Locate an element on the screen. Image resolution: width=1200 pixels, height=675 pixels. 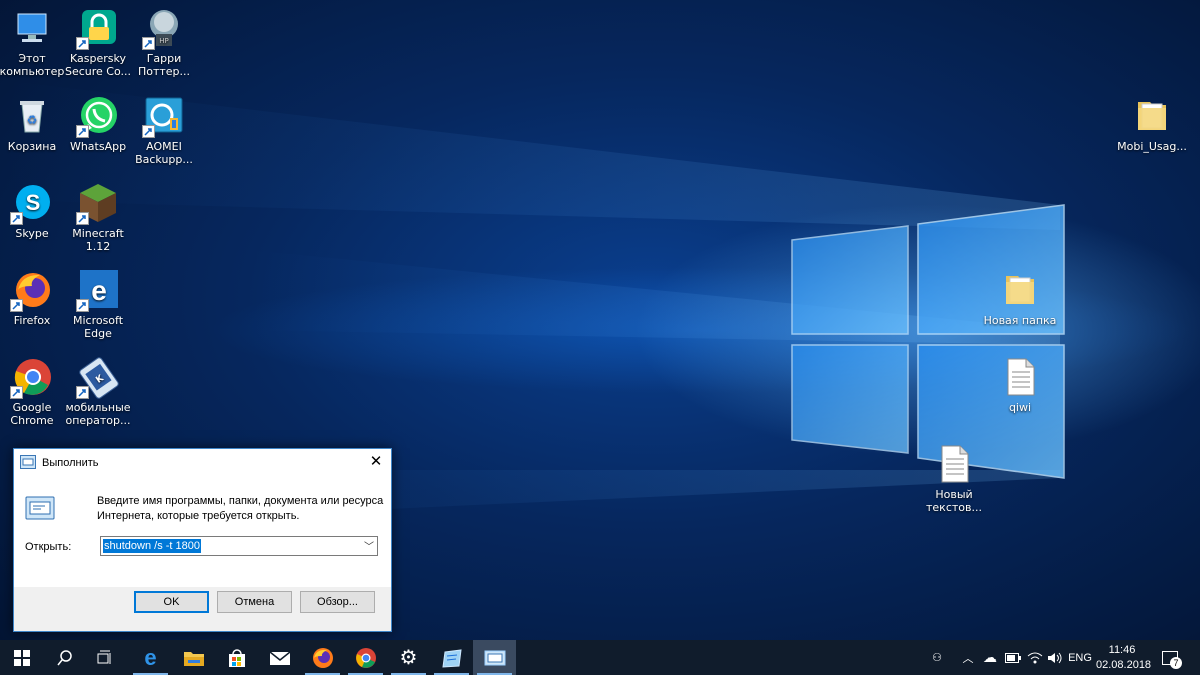
taskbar-edge: e is located at coordinates (150, 657).